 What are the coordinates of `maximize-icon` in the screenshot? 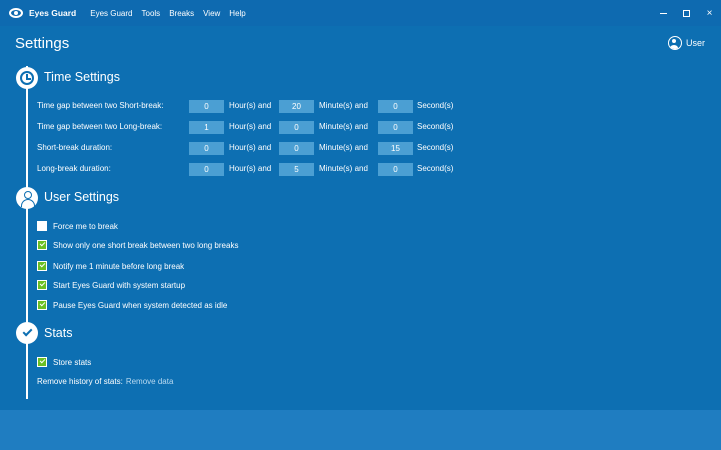 It's located at (686, 13).